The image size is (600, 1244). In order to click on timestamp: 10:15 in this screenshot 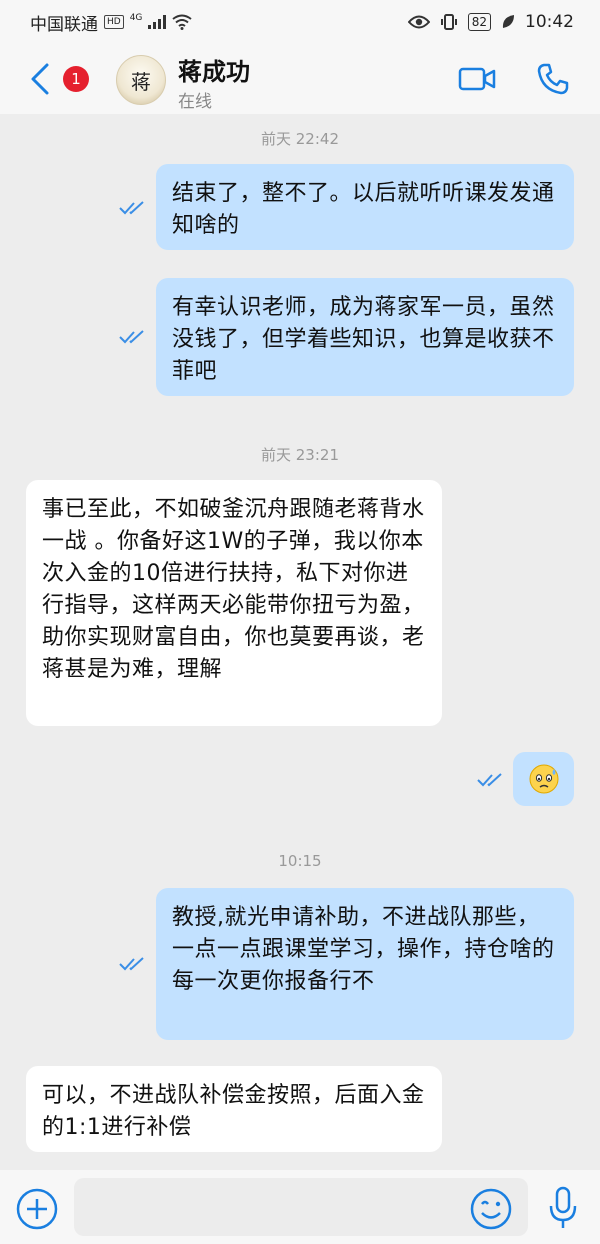, I will do `click(300, 861)`.